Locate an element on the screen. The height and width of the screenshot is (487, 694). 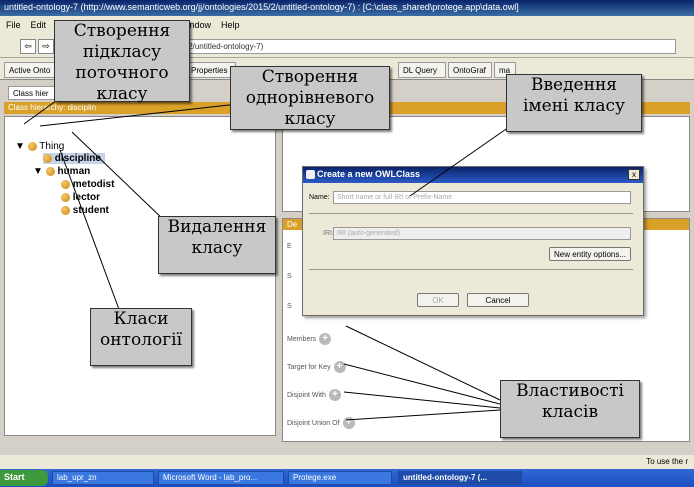
callout-create-subclass: Створення підкласу поточного класу is located at coordinates (122, 62).